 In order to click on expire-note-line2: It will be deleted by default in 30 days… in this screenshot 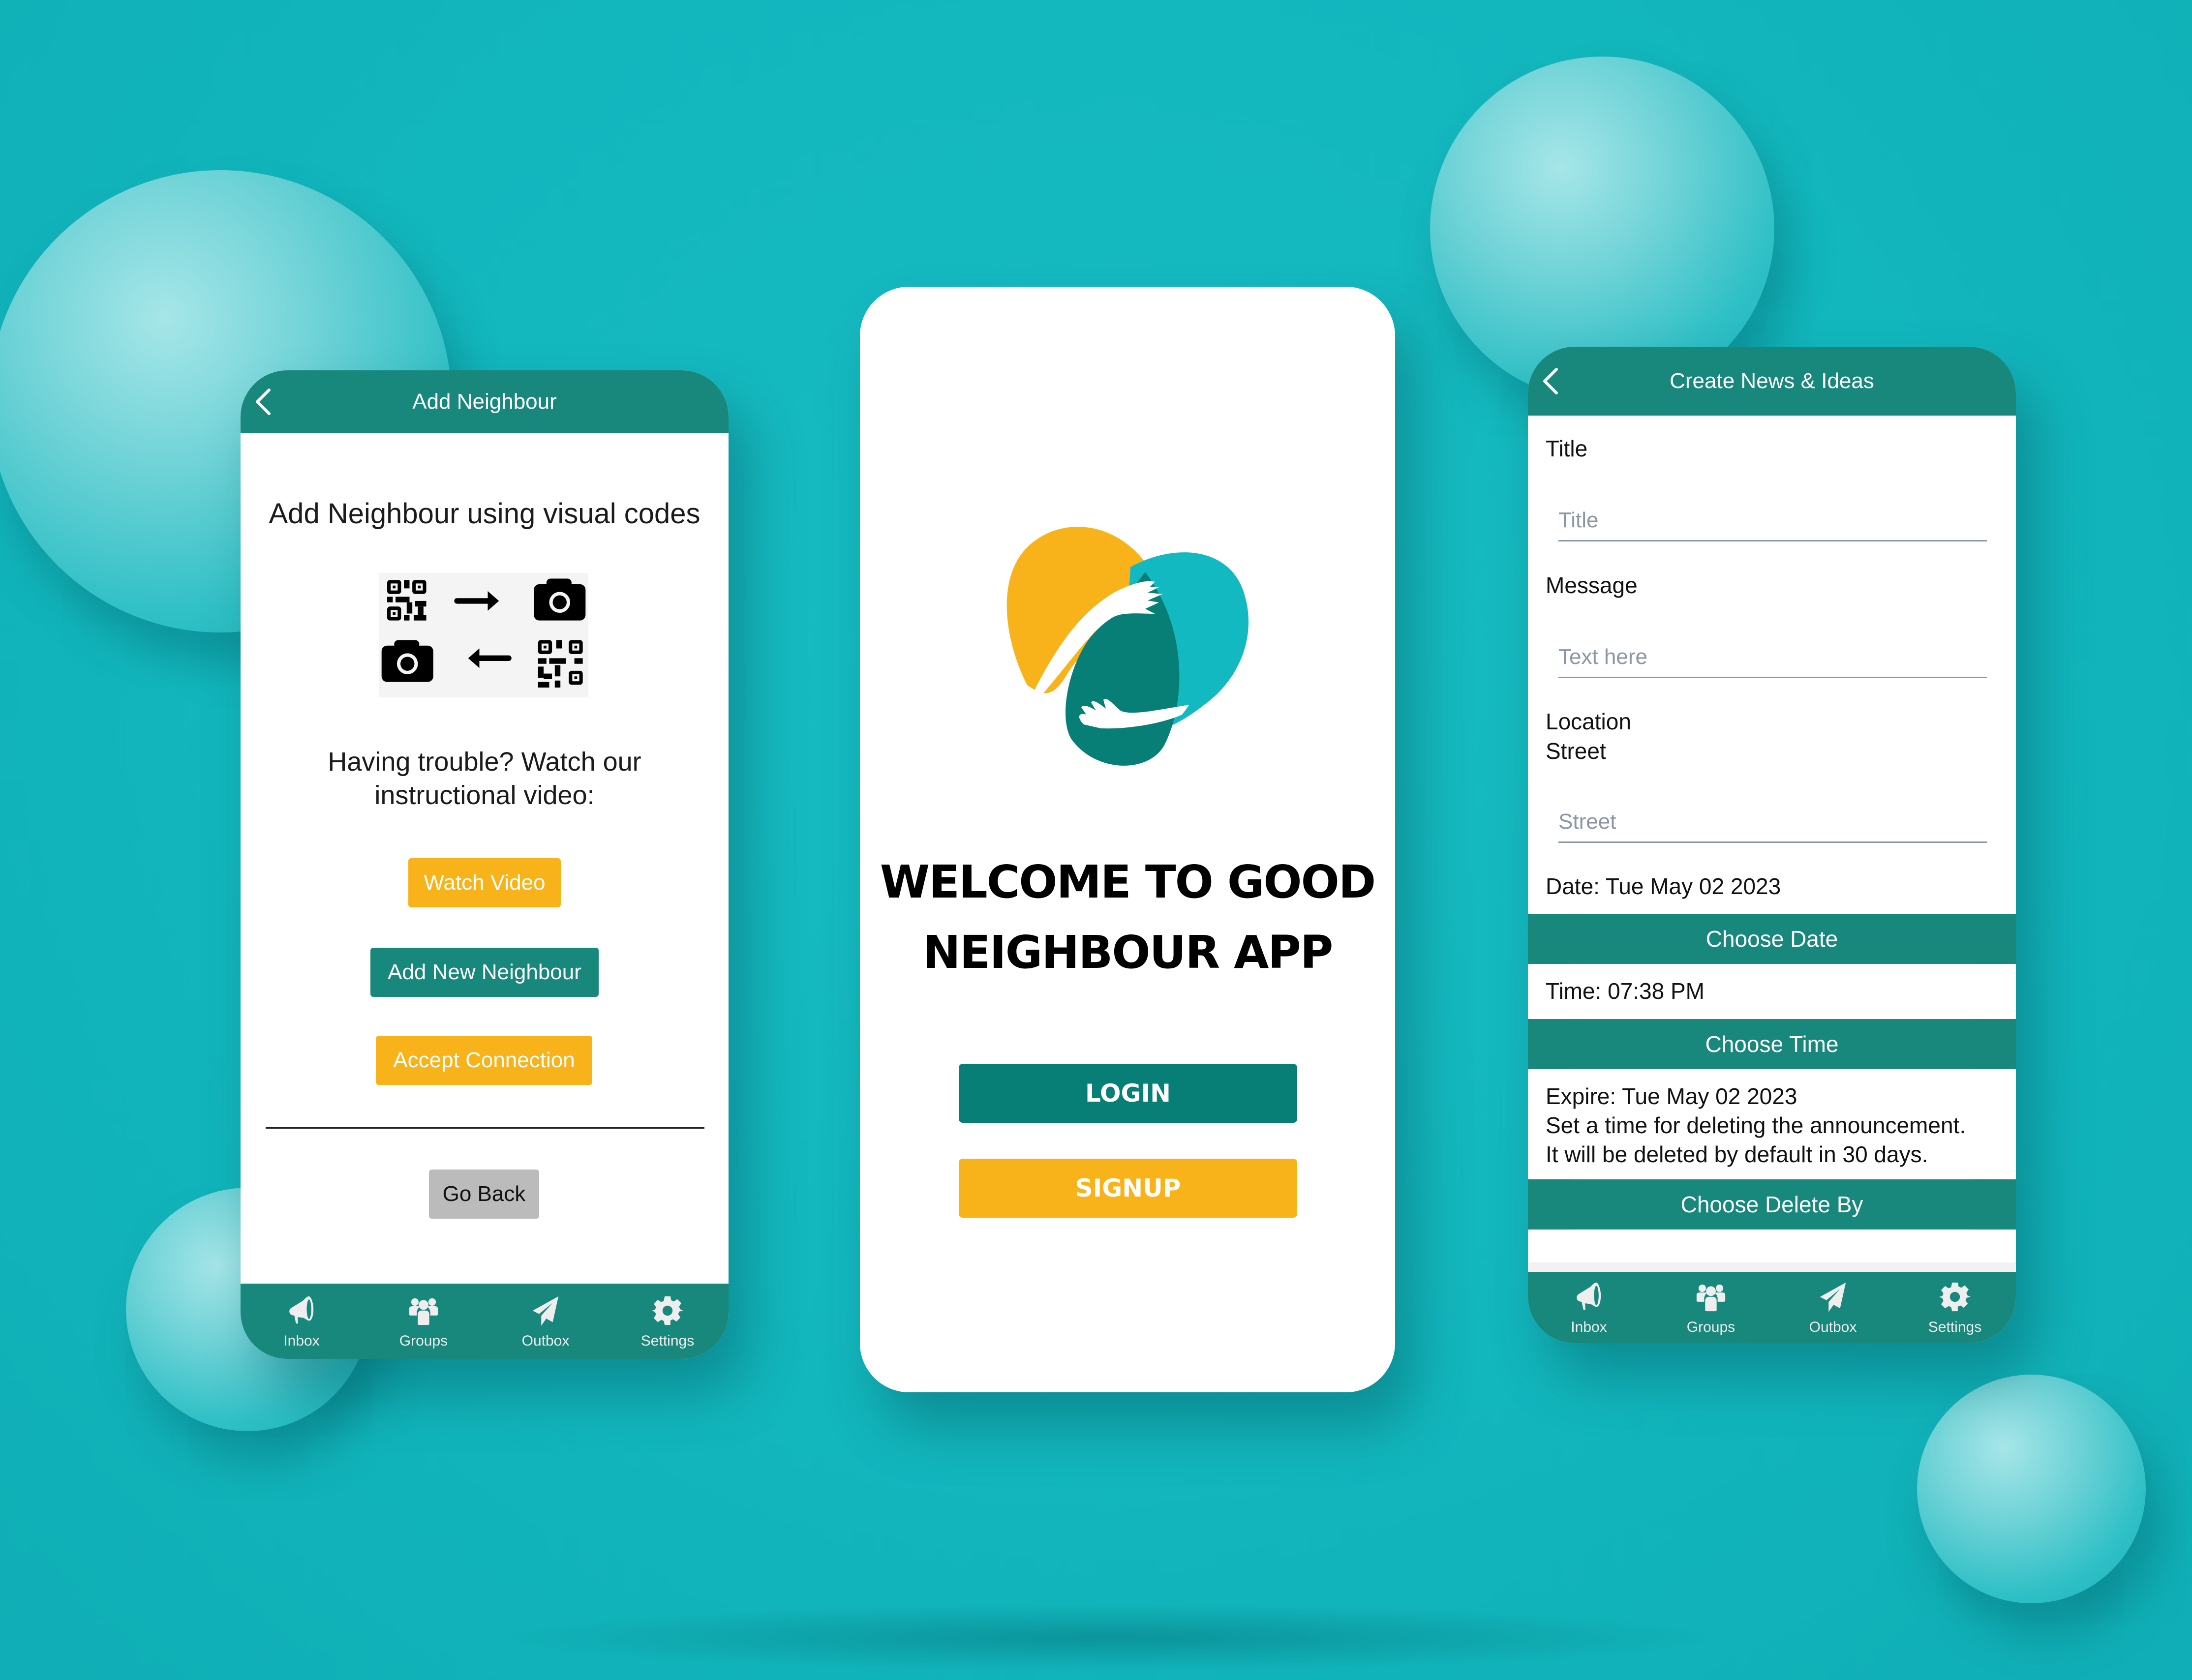, I will do `click(1737, 1154)`.